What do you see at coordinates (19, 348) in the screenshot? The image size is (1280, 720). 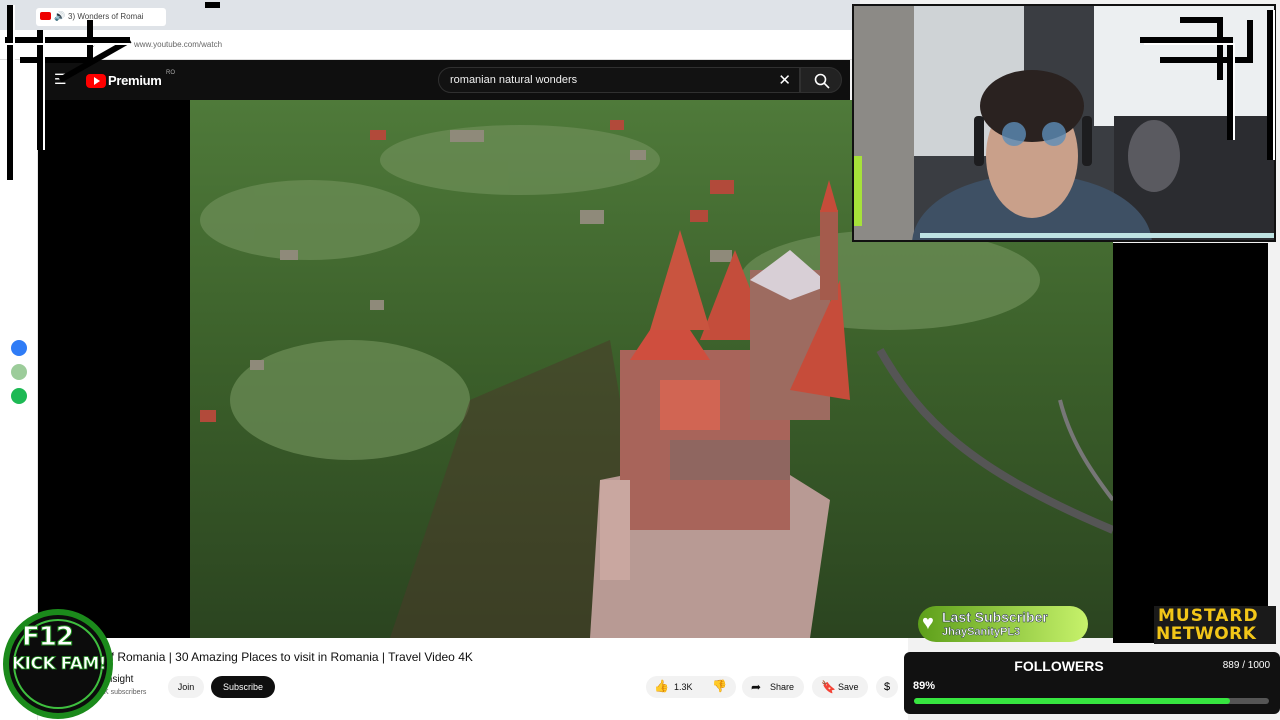 I see `messenger-icon` at bounding box center [19, 348].